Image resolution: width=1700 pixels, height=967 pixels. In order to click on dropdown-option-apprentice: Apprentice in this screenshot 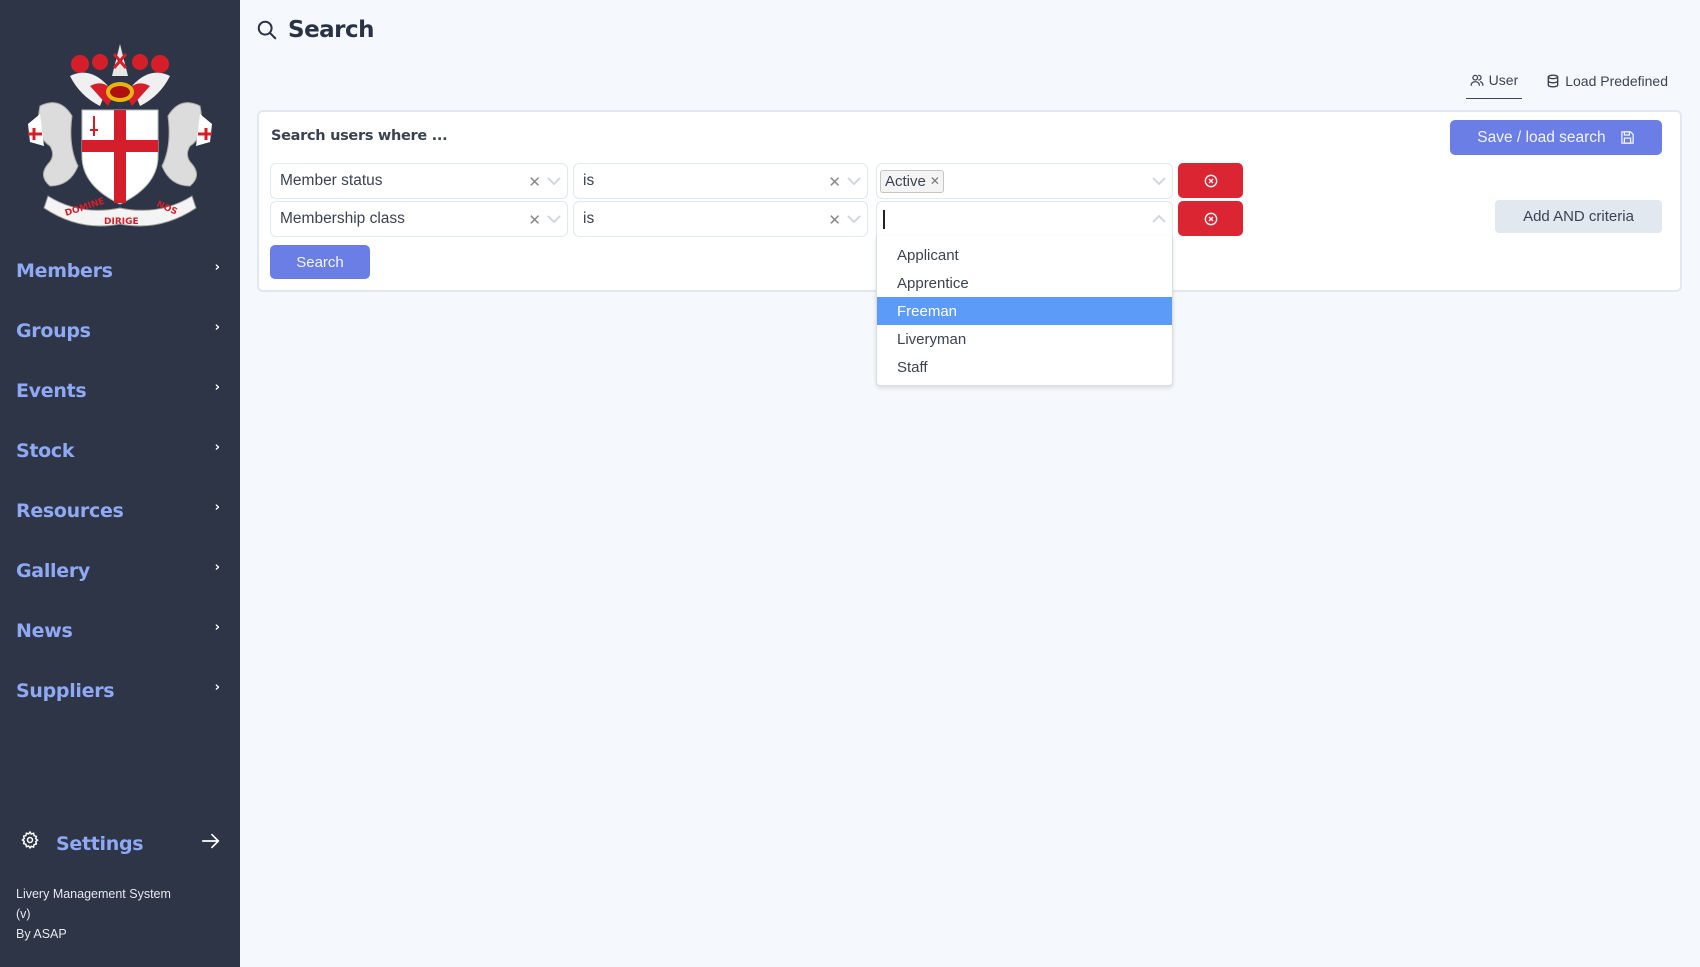, I will do `click(1024, 283)`.